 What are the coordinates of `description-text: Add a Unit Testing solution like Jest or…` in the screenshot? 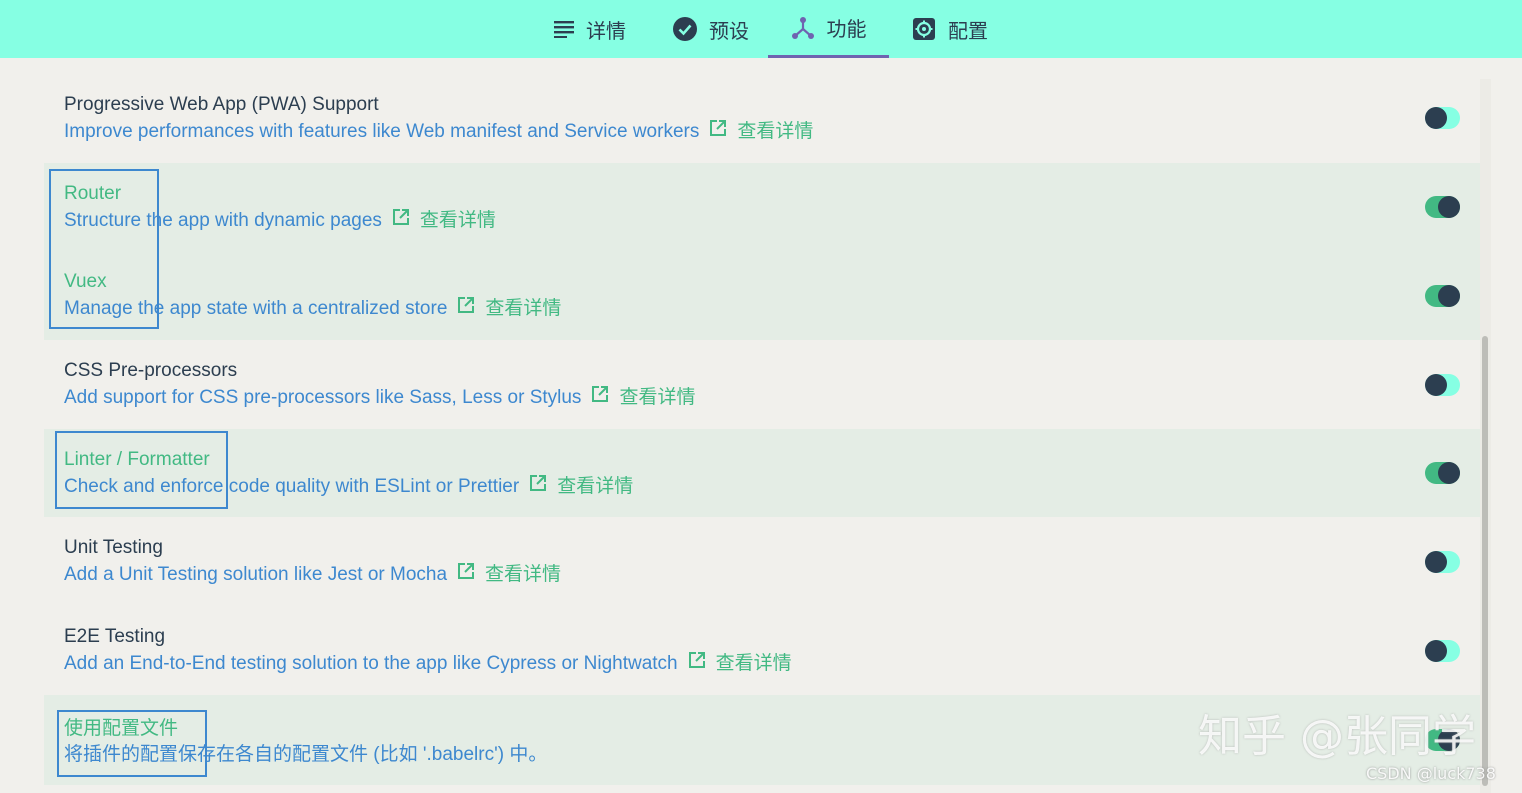 It's located at (256, 574).